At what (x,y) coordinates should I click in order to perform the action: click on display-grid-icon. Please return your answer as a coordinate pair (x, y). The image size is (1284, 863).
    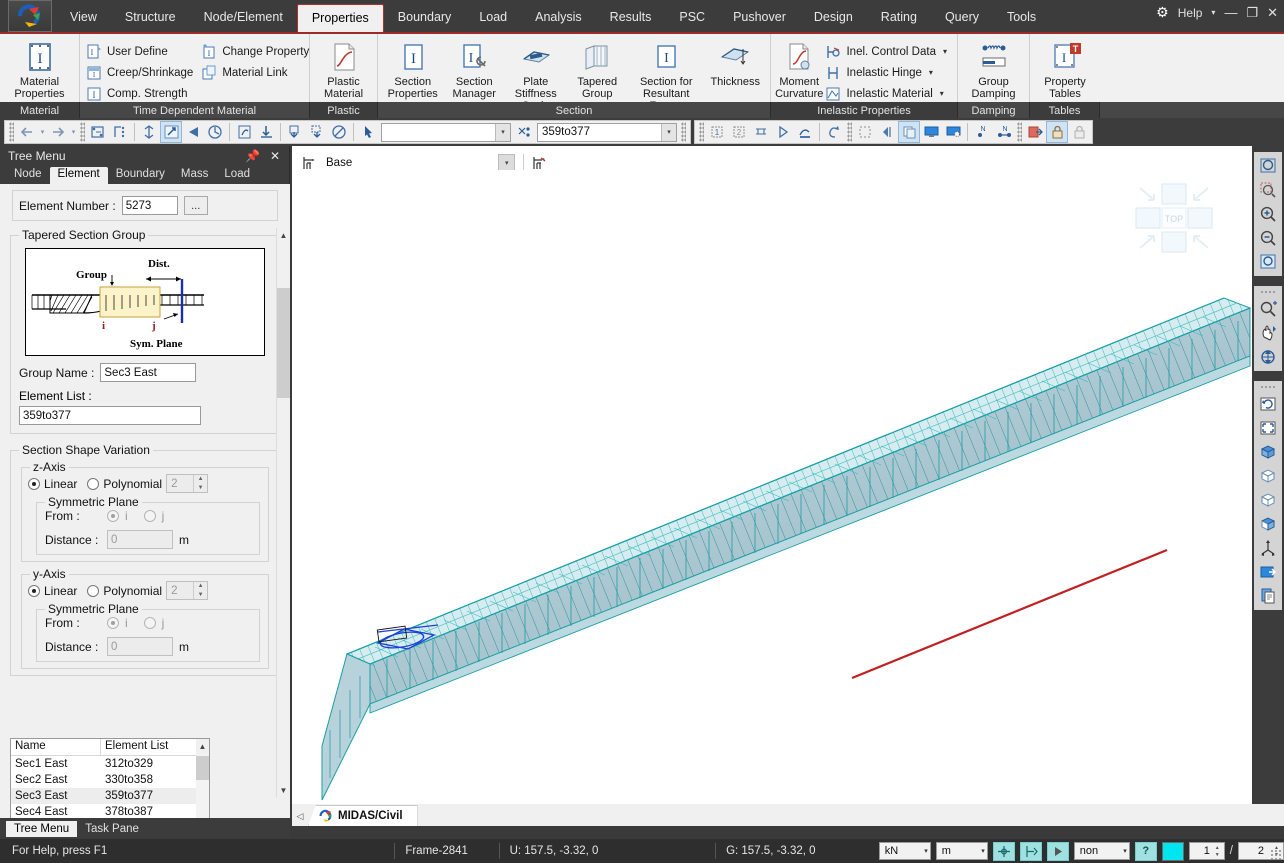
    Looking at the image, I should click on (761, 132).